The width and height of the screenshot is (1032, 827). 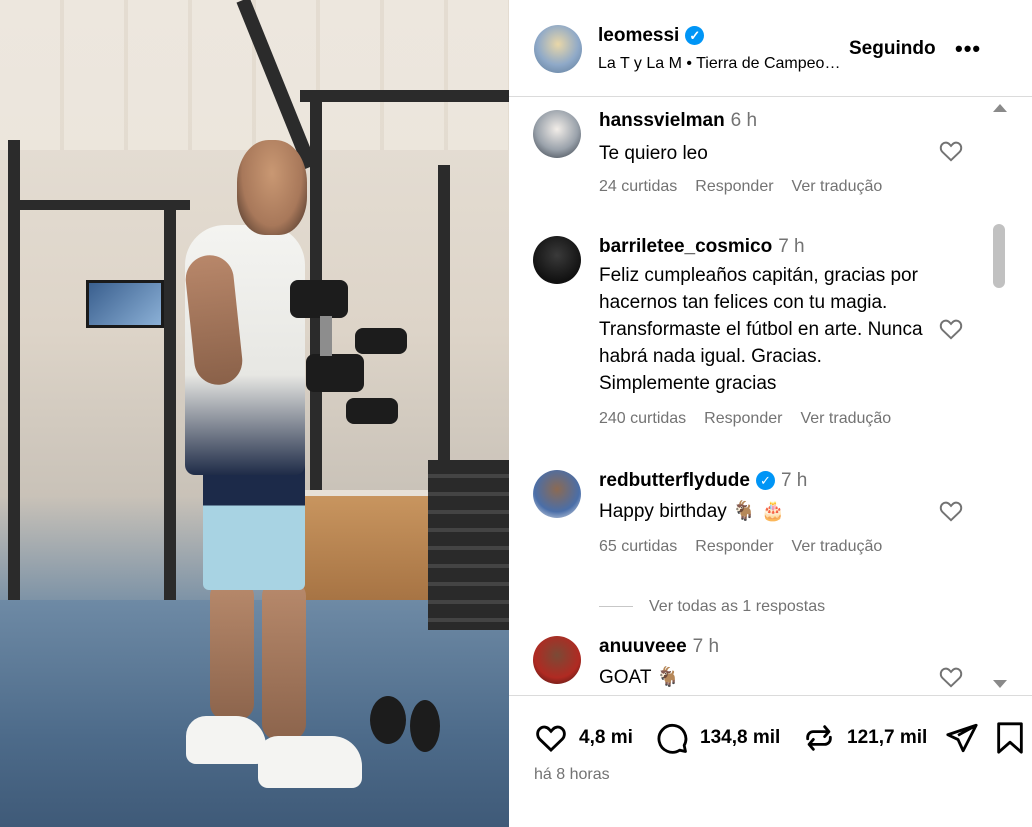 What do you see at coordinates (468, 545) in the screenshot?
I see `dumbbell-rack` at bounding box center [468, 545].